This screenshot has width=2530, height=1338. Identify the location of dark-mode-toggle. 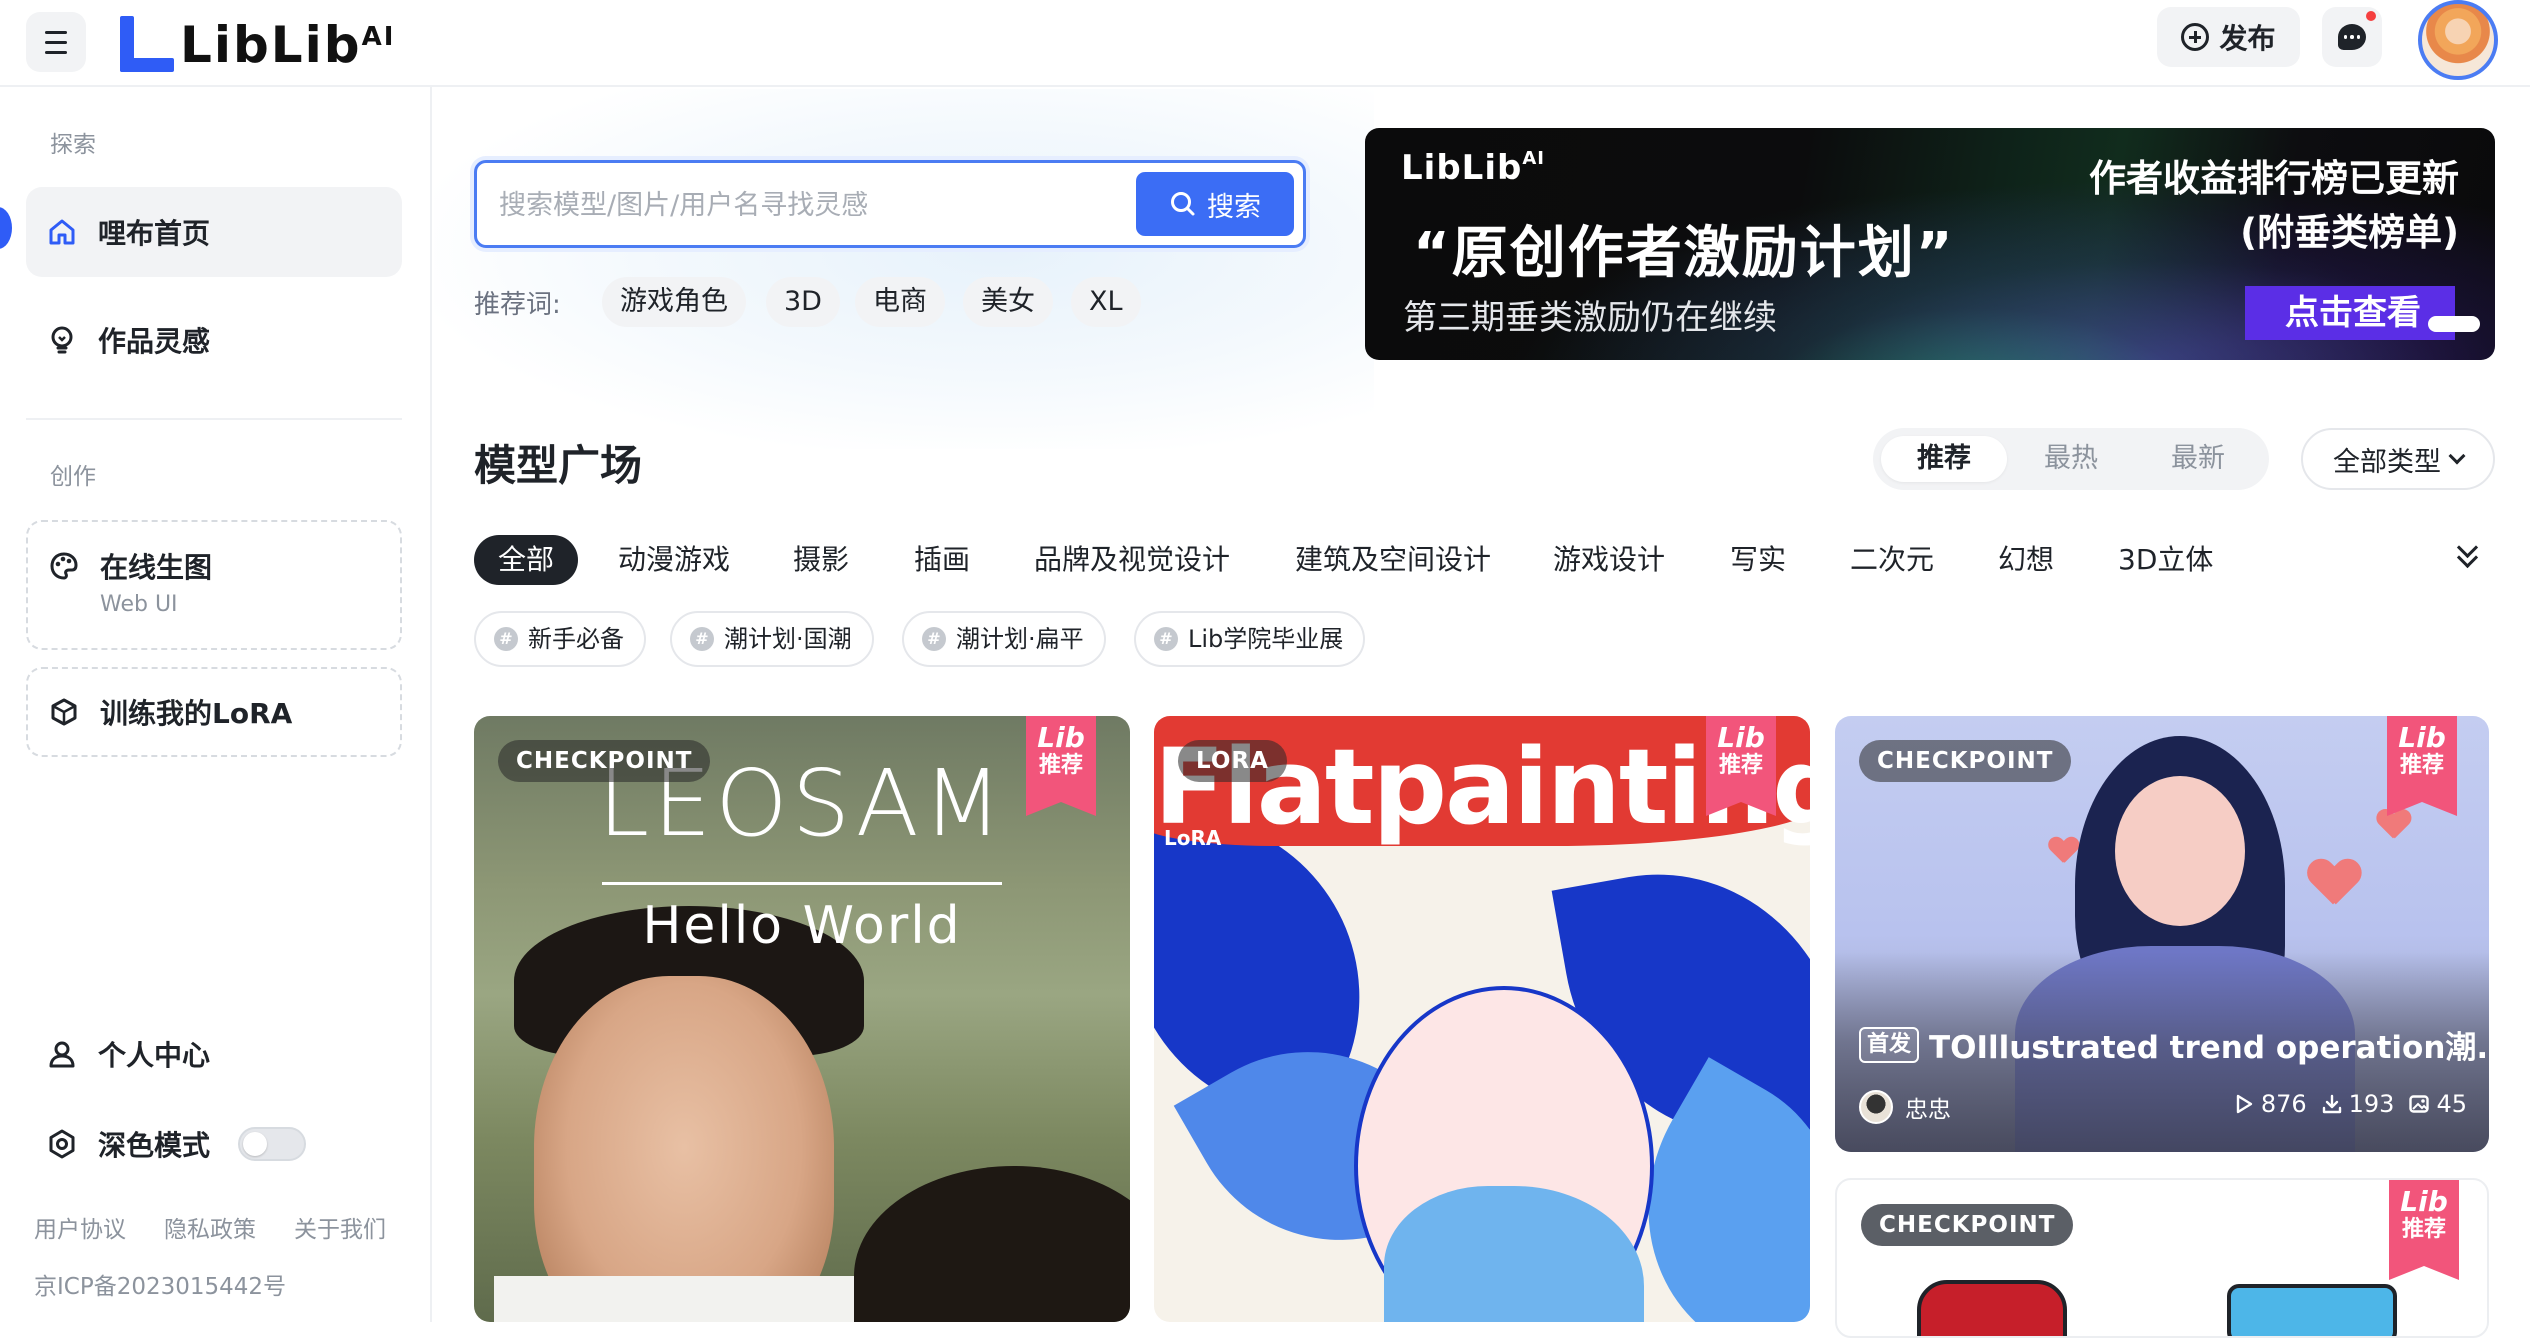
(272, 1144).